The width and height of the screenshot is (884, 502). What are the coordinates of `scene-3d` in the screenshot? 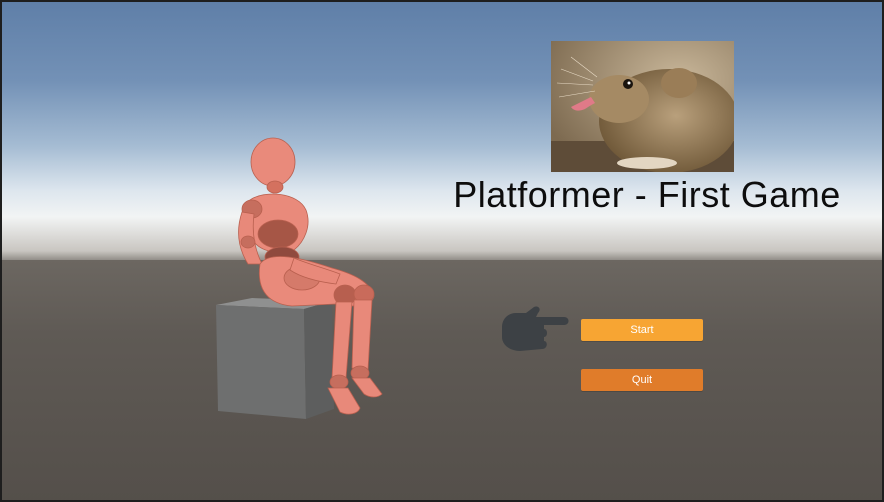 It's located at (299, 278).